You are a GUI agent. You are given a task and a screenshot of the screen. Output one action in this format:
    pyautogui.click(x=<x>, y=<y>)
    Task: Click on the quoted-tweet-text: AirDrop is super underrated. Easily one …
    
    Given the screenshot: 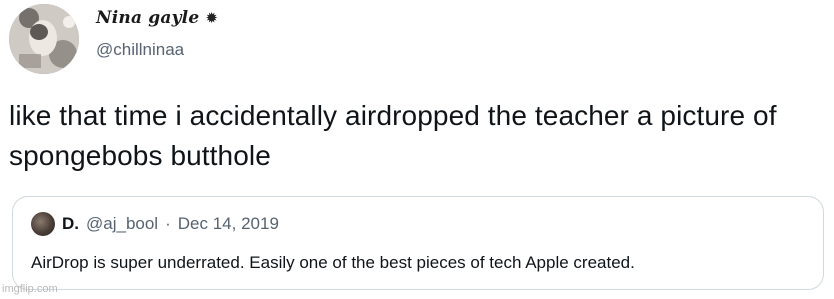 What is the action you would take?
    pyautogui.click(x=333, y=262)
    